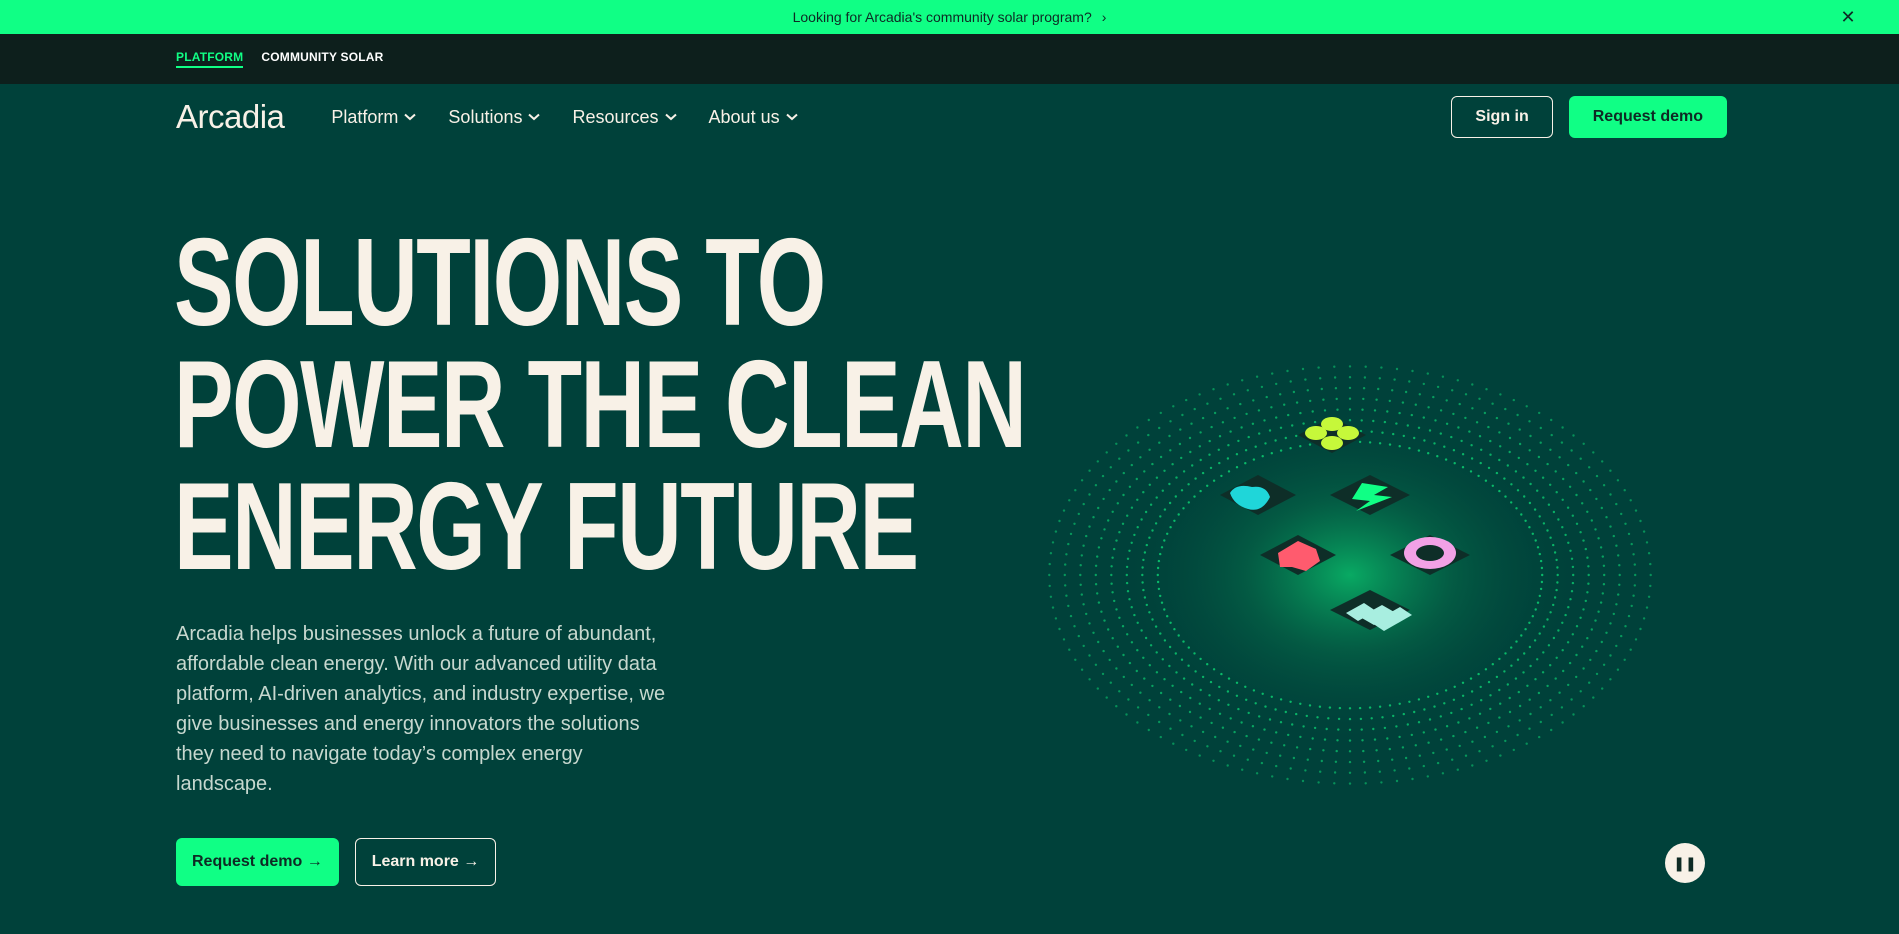  What do you see at coordinates (1848, 17) in the screenshot?
I see `close-icon: ✕` at bounding box center [1848, 17].